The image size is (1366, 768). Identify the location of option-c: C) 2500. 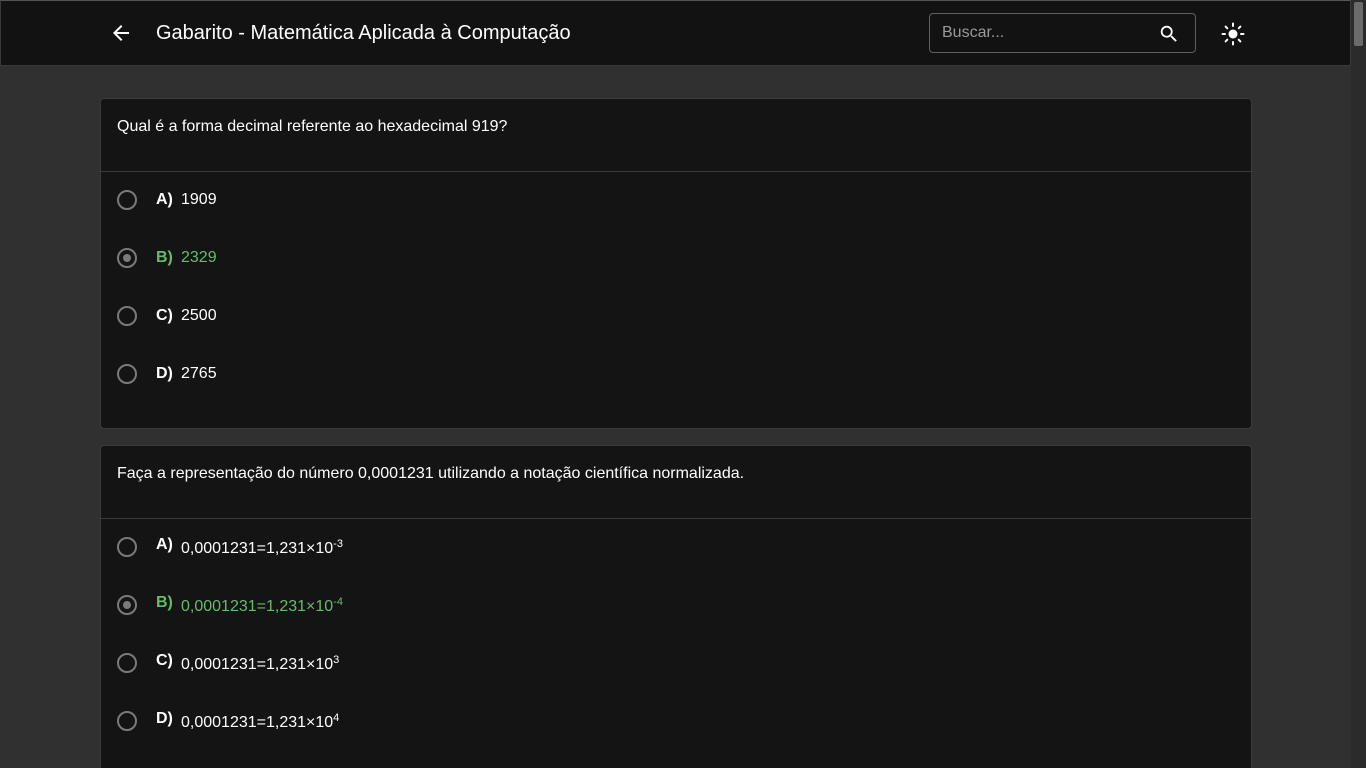
(401, 316).